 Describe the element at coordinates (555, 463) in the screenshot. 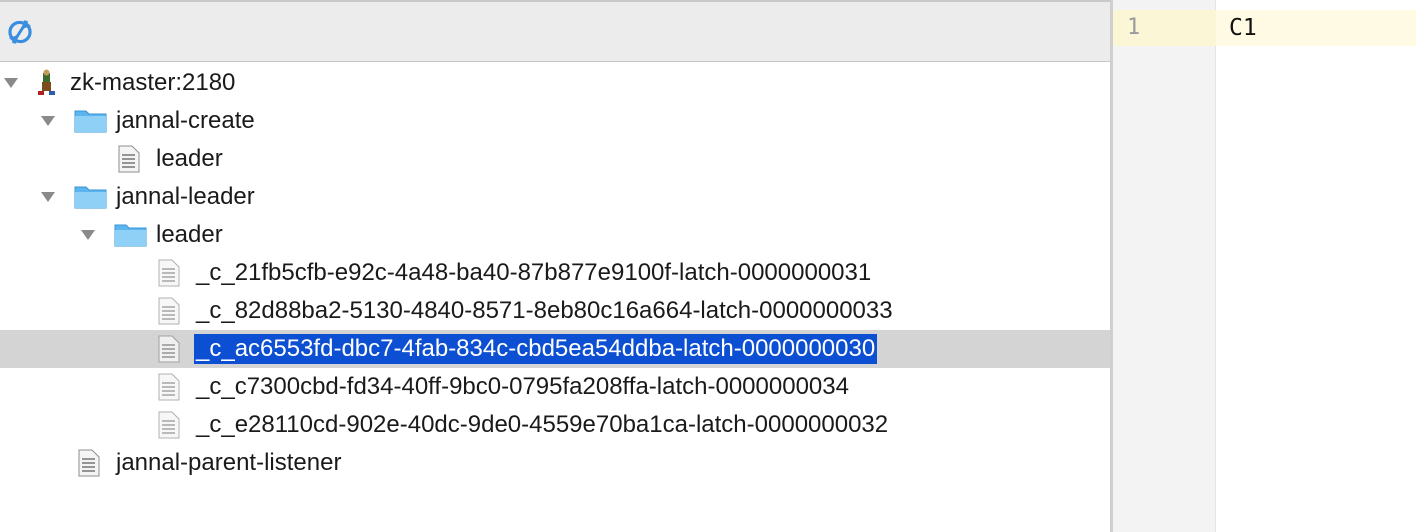

I see `tree-row-file: jannal-parent-listener` at that location.